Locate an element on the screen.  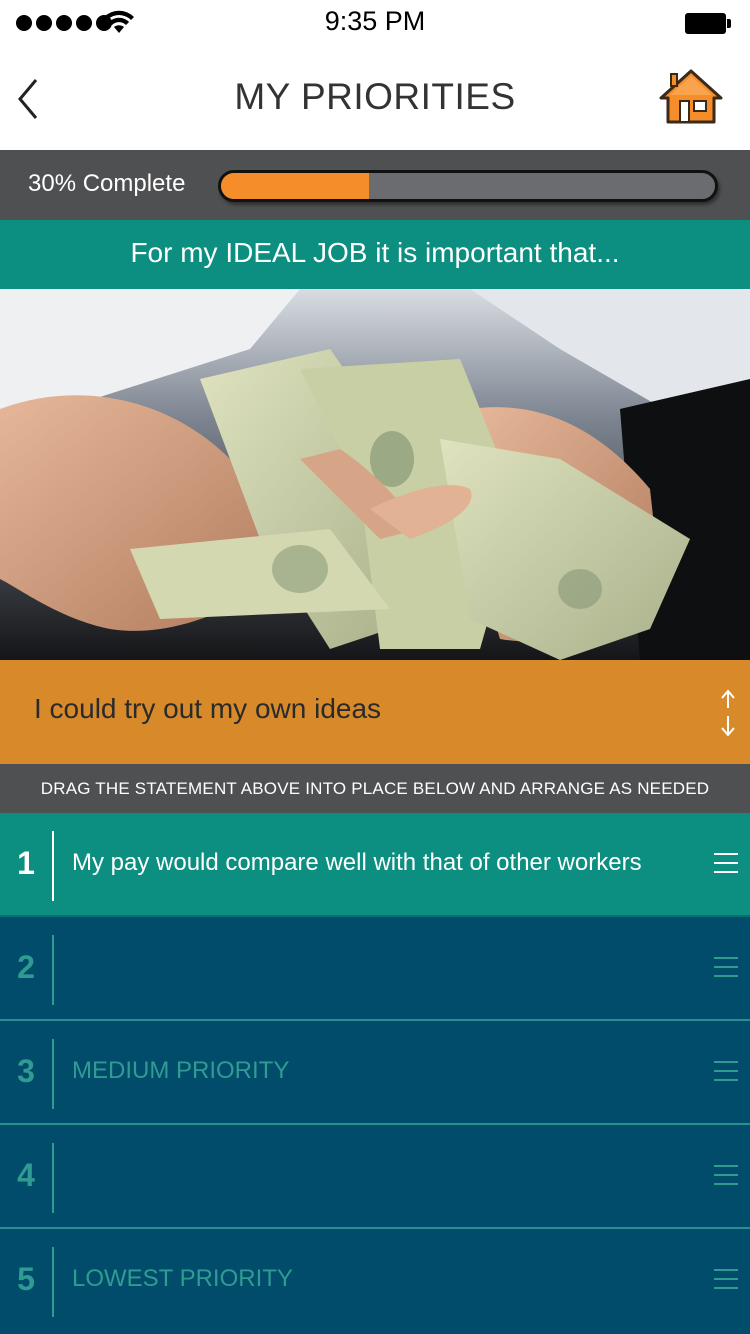
page-title: MY PRIORITIES is located at coordinates (375, 96).